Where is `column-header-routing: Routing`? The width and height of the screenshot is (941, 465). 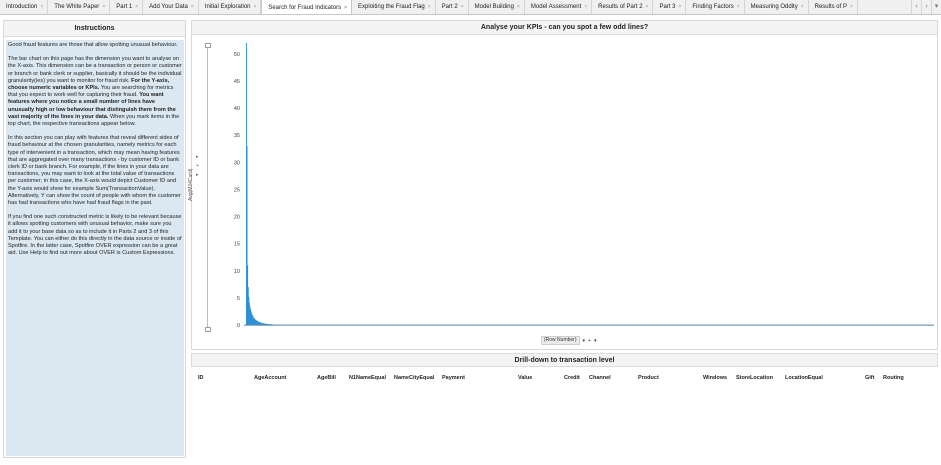
column-header-routing: Routing is located at coordinates (893, 378).